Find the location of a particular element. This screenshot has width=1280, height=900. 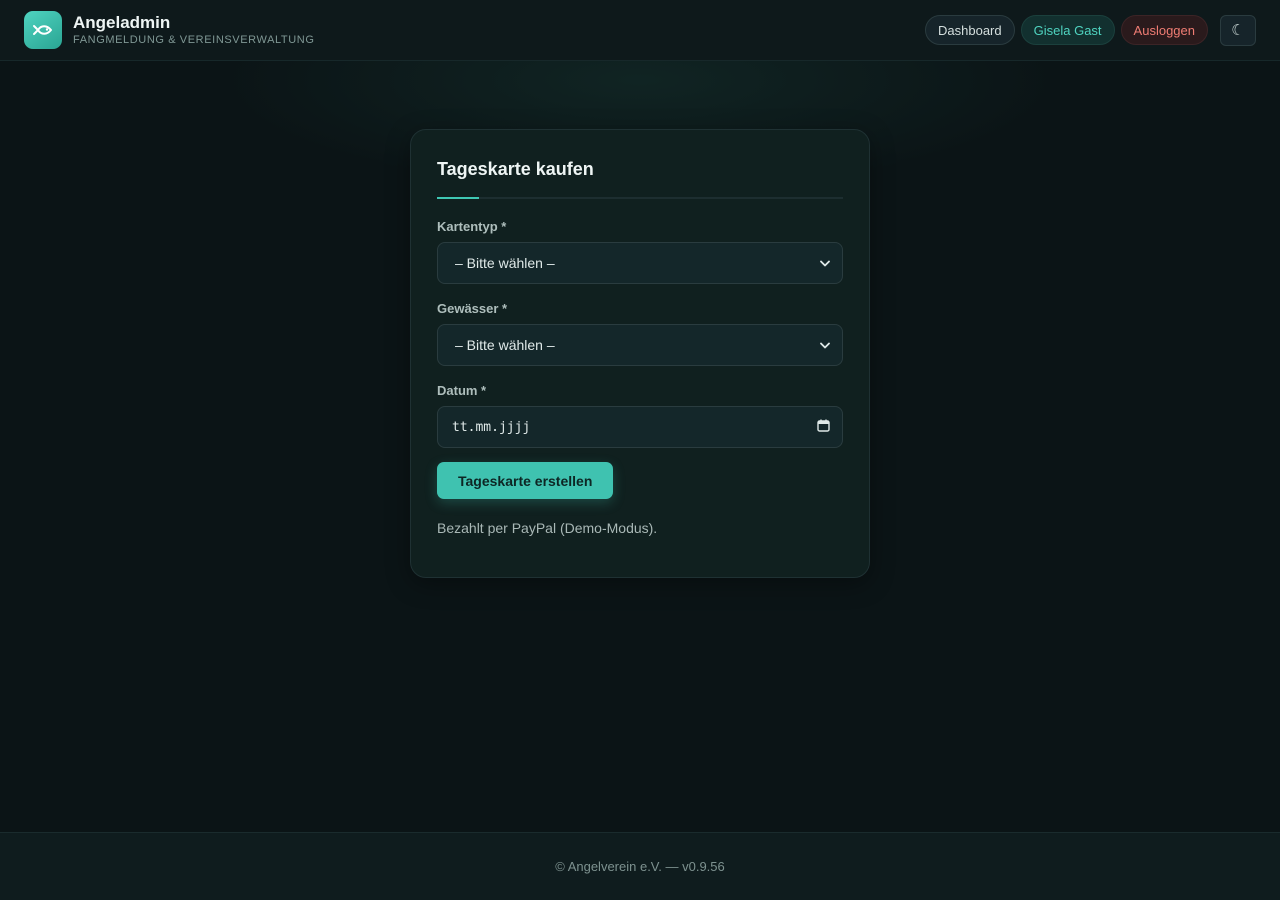

app-footer: © Angelverein e.V. — v0.9.56 is located at coordinates (640, 866).